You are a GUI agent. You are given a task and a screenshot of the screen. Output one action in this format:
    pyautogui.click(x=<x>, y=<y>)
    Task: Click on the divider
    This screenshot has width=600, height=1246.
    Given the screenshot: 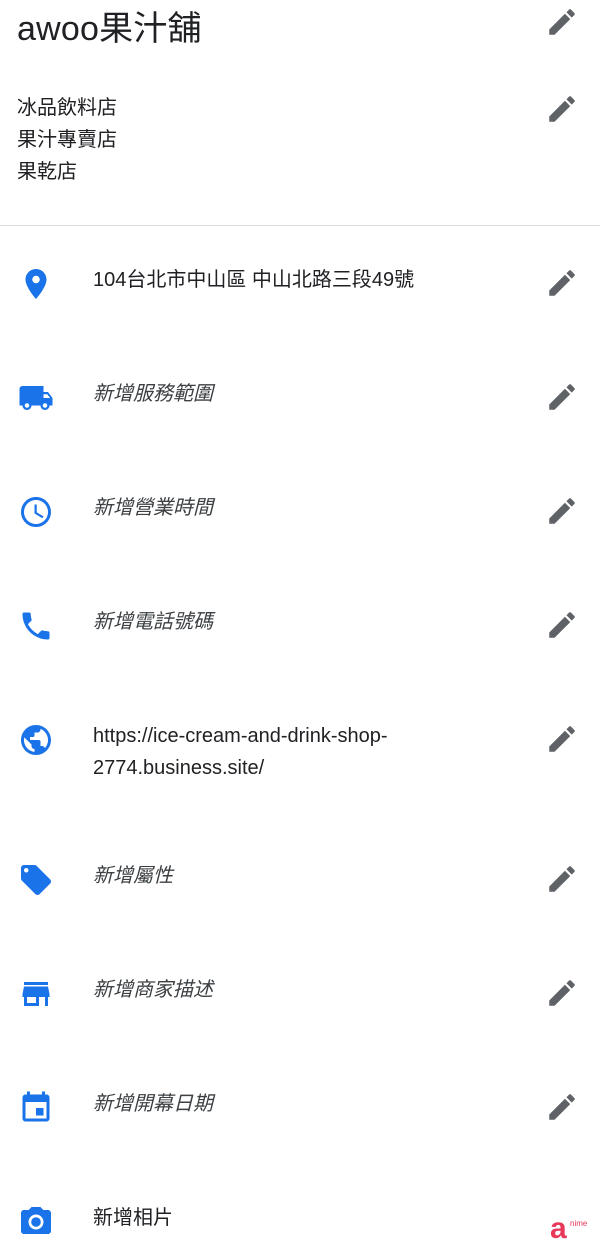 What is the action you would take?
    pyautogui.click(x=300, y=225)
    